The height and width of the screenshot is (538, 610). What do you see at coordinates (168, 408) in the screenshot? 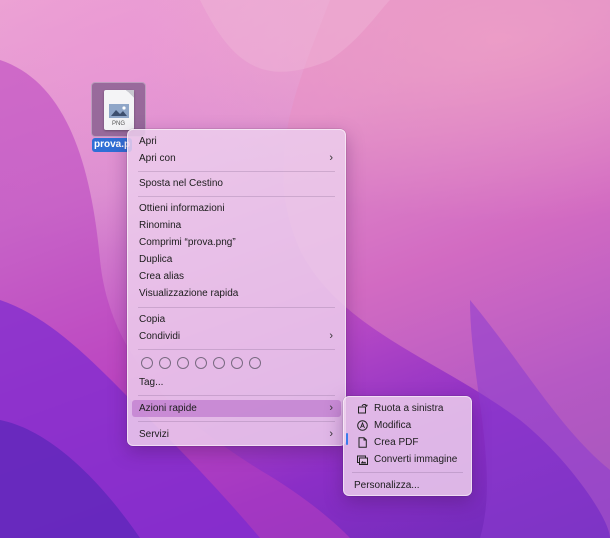
I see `menu-item-label: Azioni rapide` at bounding box center [168, 408].